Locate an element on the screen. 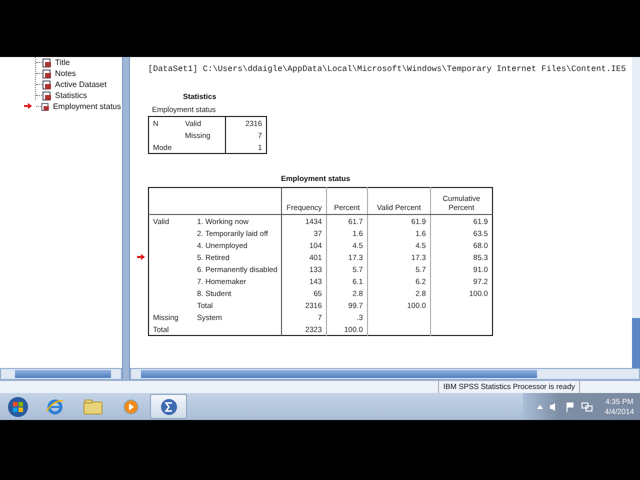 This screenshot has height=480, width=640. output-log-text: [DataSet1] C:\Users\ddaigle\AppData\Local\Microsoft\Windows\Temporary Internet Files\Content.IE5 is located at coordinates (387, 69).